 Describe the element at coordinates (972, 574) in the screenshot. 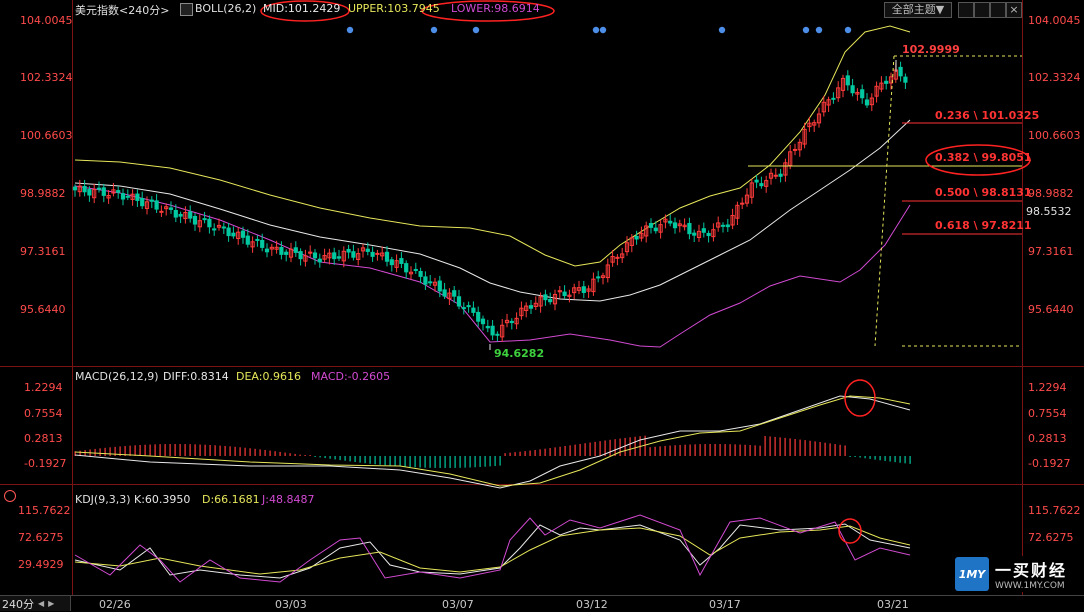

I see `brand-logo: 1MY` at that location.